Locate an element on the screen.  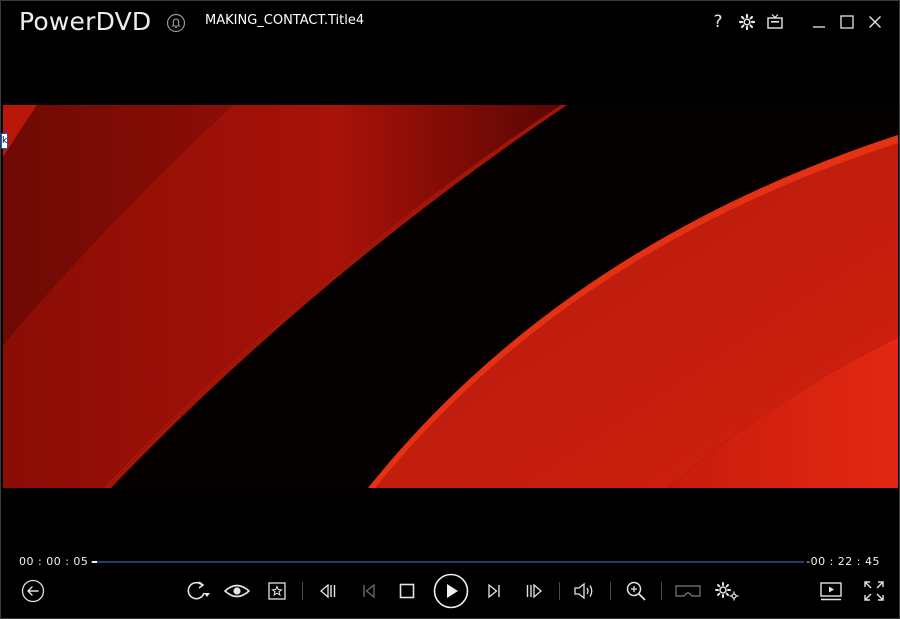
repeat-icon is located at coordinates (198, 591).